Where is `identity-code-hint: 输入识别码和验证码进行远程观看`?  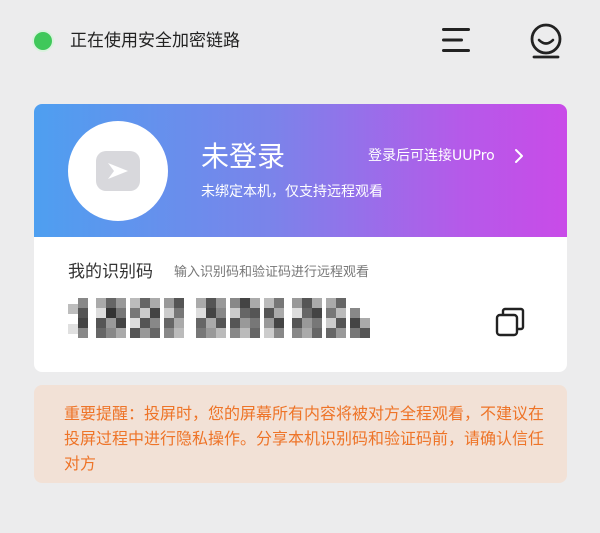
identity-code-hint: 输入识别码和验证码进行远程观看 is located at coordinates (272, 272).